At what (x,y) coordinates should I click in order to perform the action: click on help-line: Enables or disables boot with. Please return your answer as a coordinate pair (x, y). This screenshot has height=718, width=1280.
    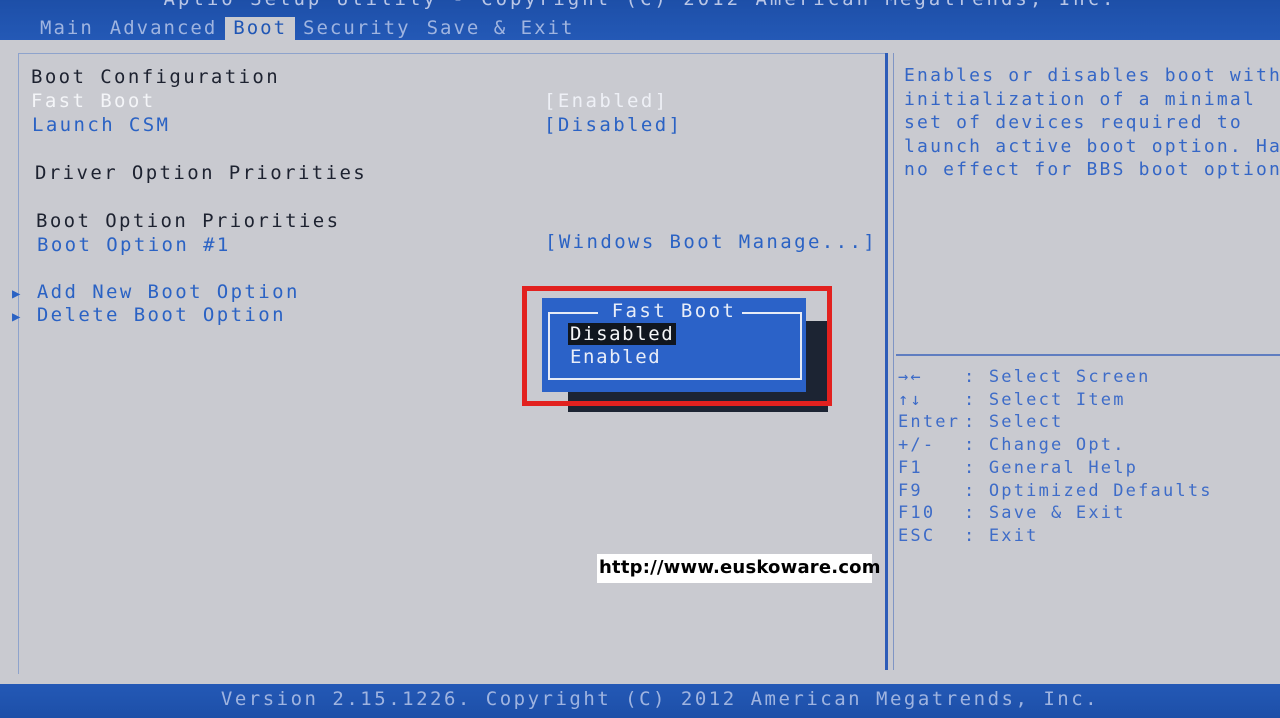
    Looking at the image, I should click on (1092, 75).